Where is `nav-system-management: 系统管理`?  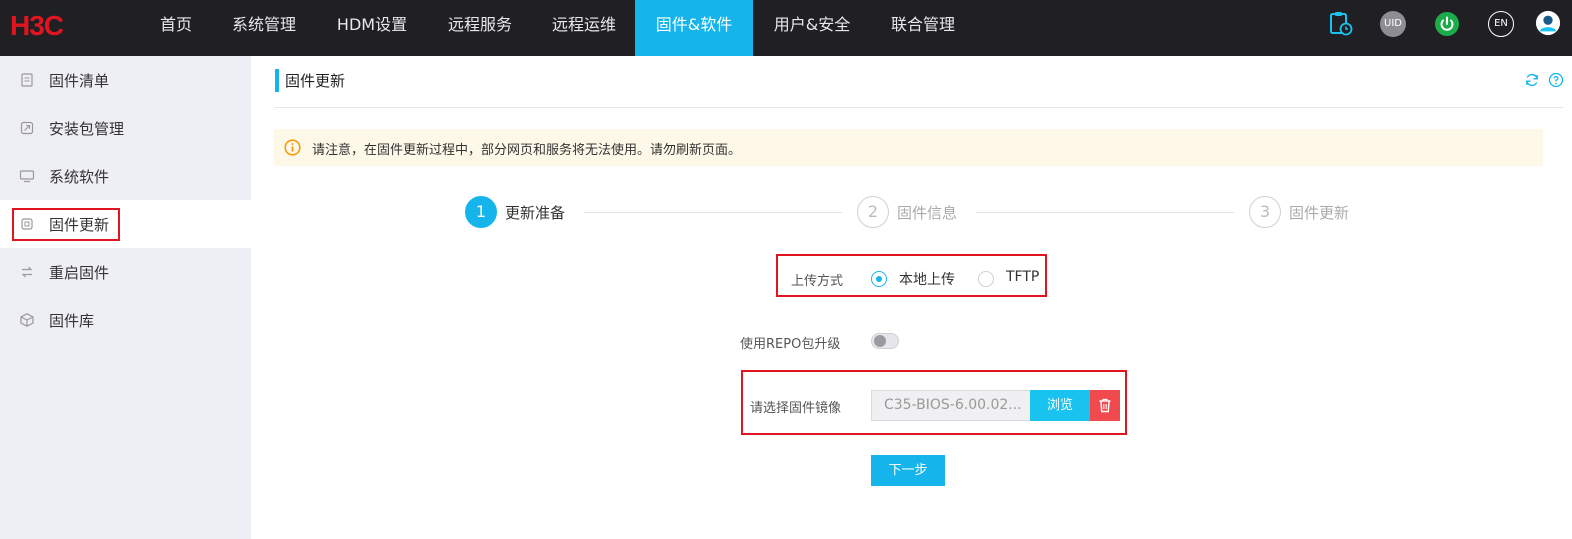
nav-system-management: 系统管理 is located at coordinates (264, 28).